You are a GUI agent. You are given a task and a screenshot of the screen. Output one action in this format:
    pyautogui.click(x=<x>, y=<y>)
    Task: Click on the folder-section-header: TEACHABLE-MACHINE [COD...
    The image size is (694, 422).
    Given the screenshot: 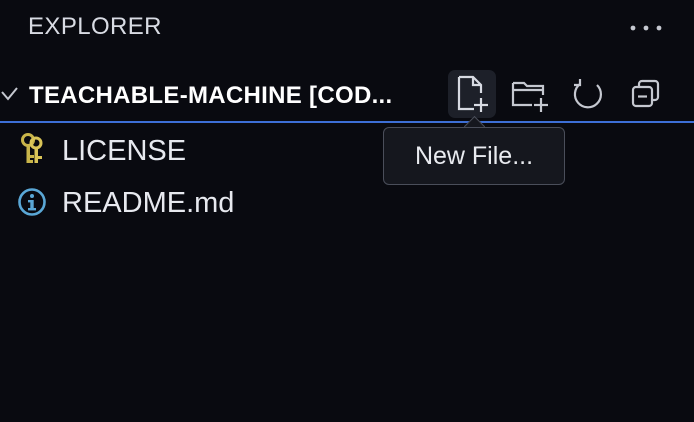 What is the action you would take?
    pyautogui.click(x=347, y=96)
    